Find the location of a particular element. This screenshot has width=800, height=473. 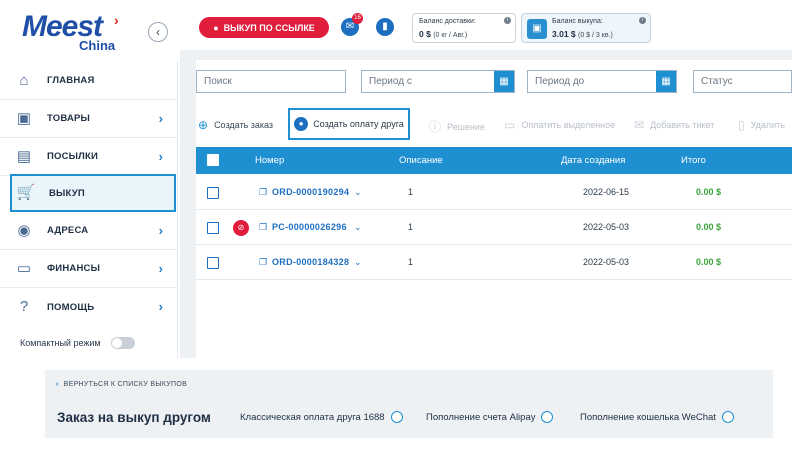

period-to-placeholder: Период до is located at coordinates (560, 81).